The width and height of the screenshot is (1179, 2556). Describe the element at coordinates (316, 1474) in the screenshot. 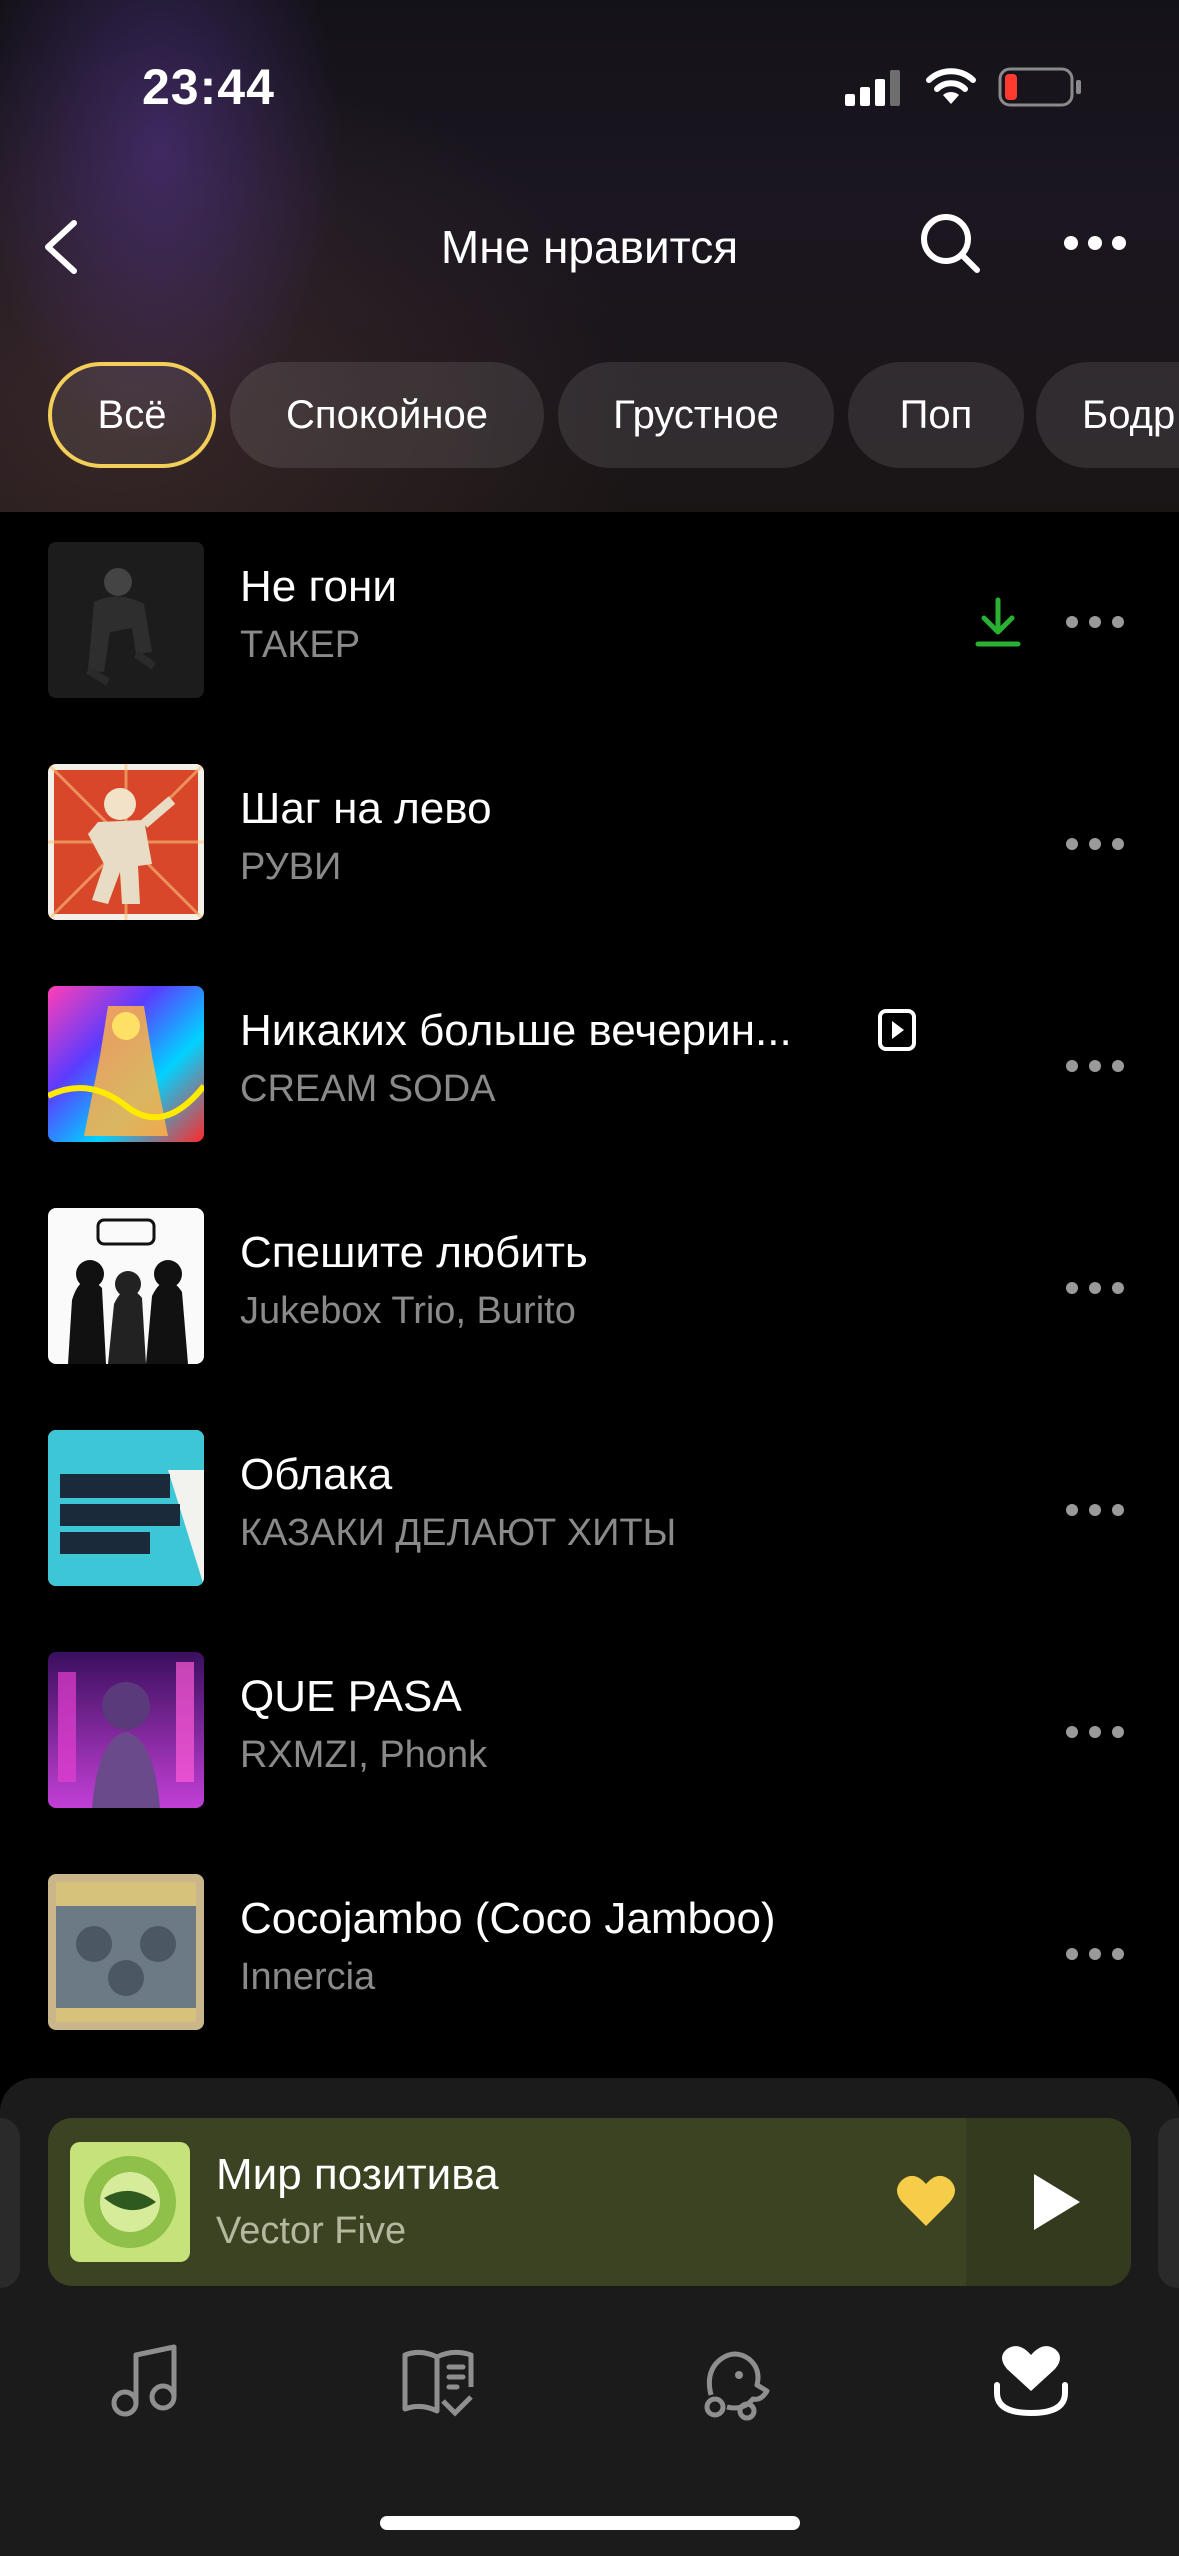

I see `track-title: Облака` at that location.